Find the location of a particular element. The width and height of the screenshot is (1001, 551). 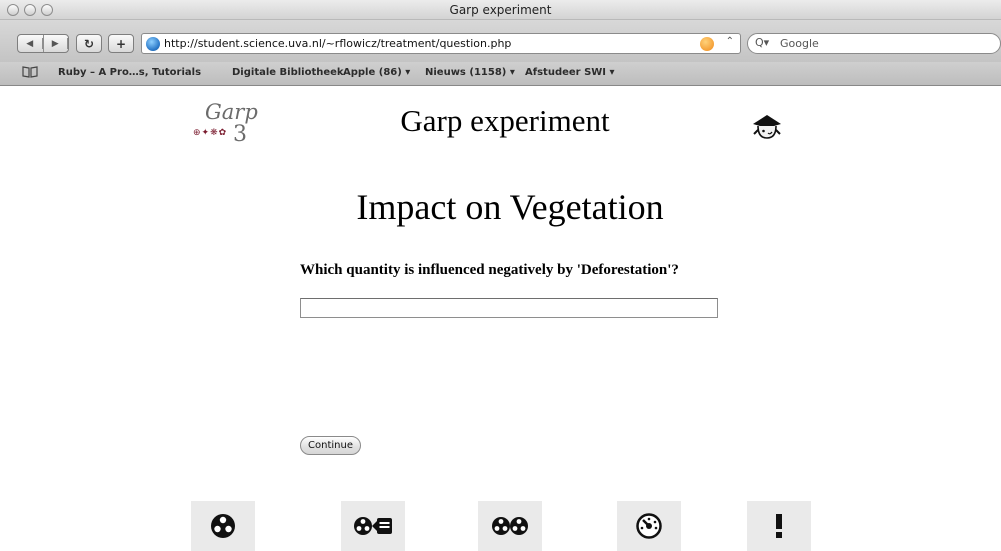

reload-button: ↻ is located at coordinates (89, 43).